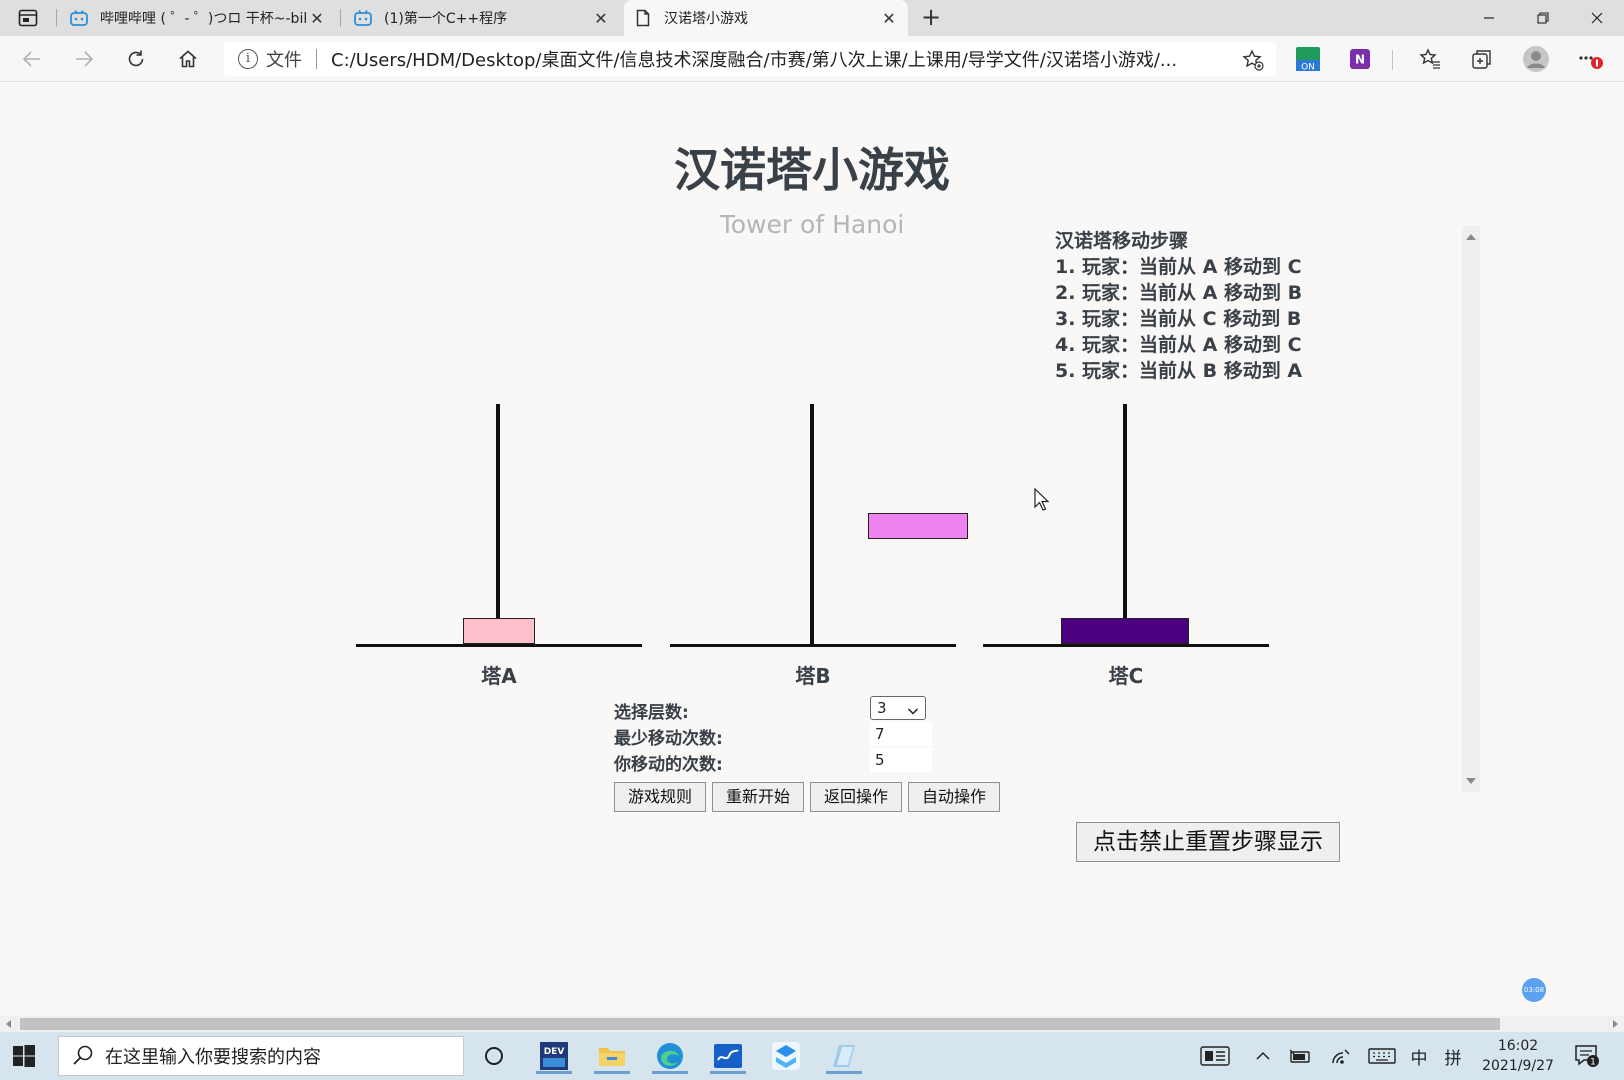  What do you see at coordinates (1178, 345) in the screenshot?
I see `step-item: 4. 玩家：当前从 A 移动到 C` at bounding box center [1178, 345].